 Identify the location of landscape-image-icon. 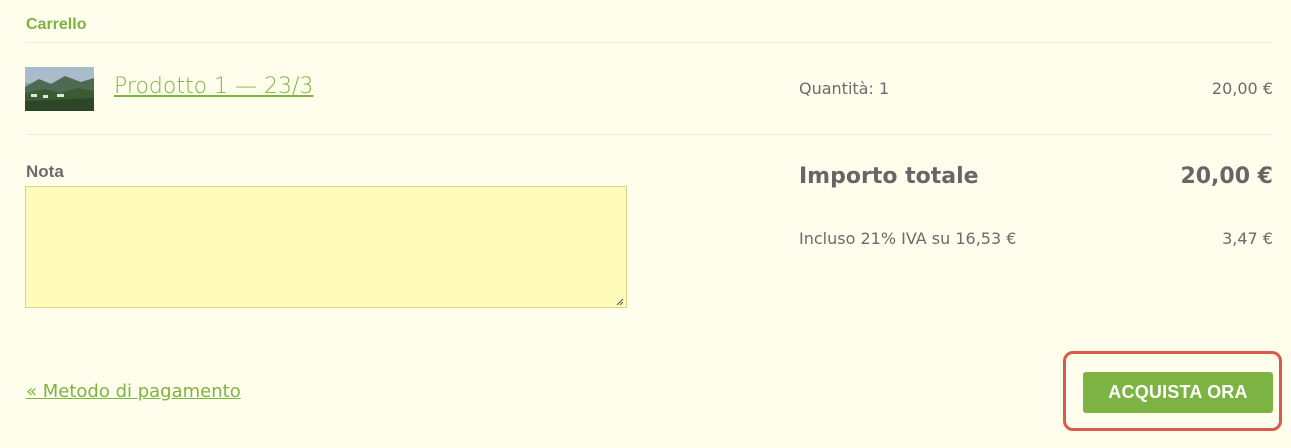
(59, 89).